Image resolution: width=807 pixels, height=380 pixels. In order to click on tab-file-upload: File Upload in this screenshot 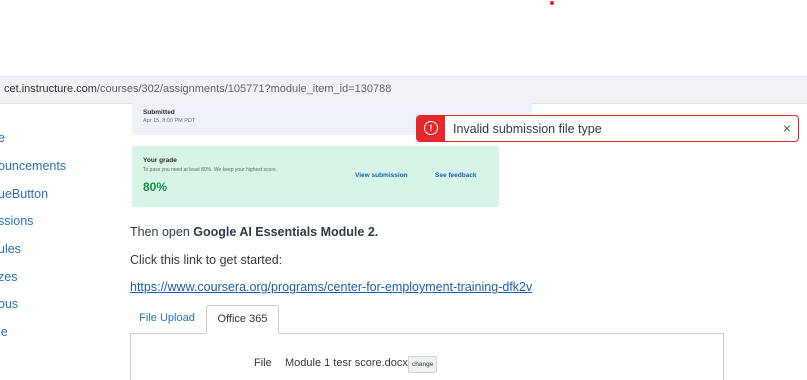, I will do `click(167, 318)`.